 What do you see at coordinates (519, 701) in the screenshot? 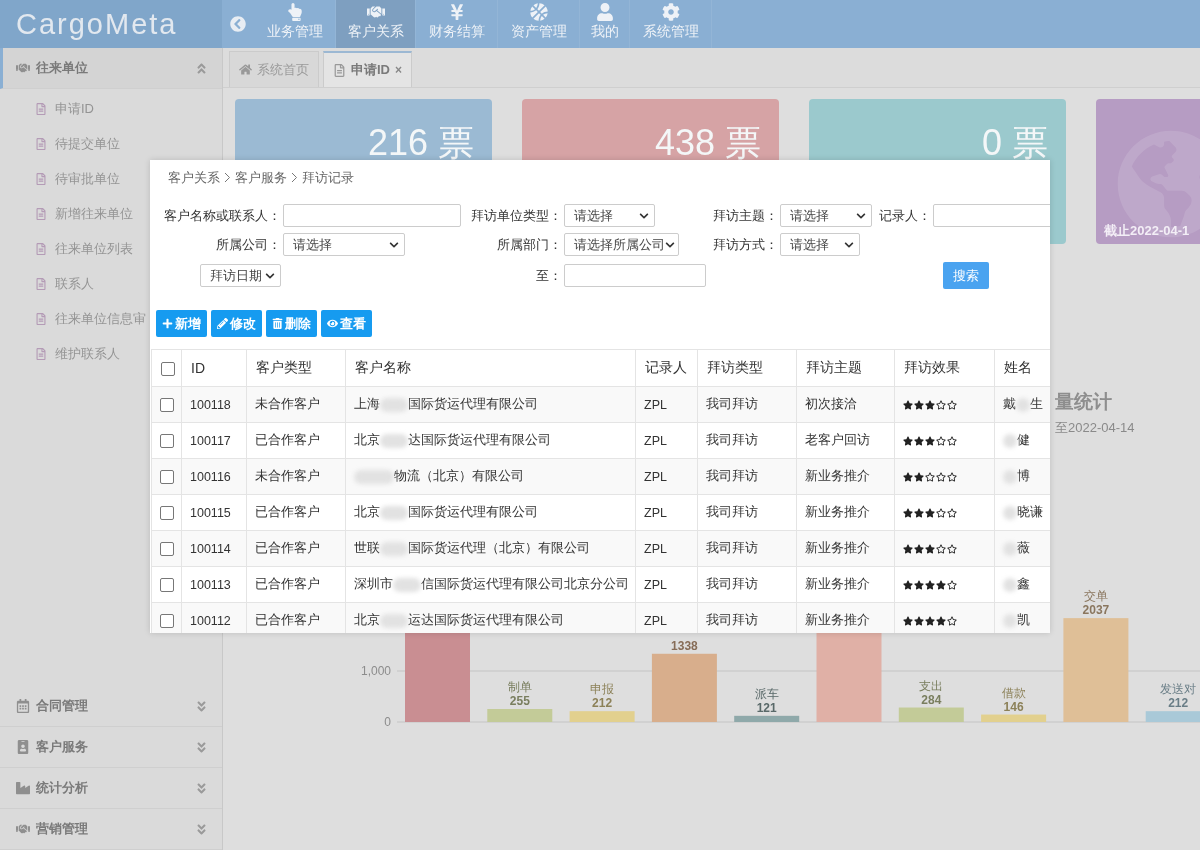
I see `bar-value: 255` at bounding box center [519, 701].